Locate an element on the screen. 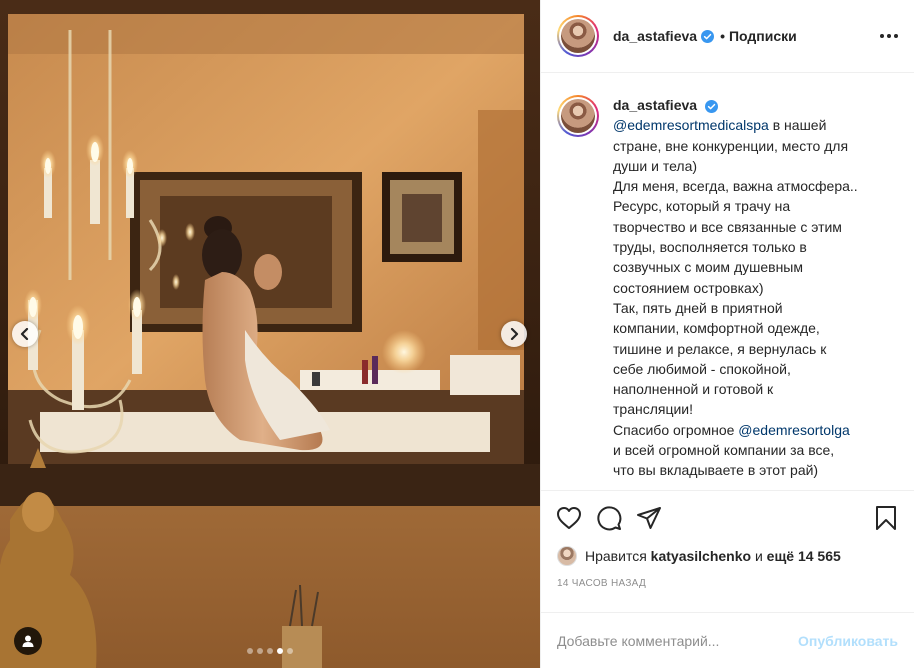  comment-form: Опубликовать is located at coordinates (727, 640).